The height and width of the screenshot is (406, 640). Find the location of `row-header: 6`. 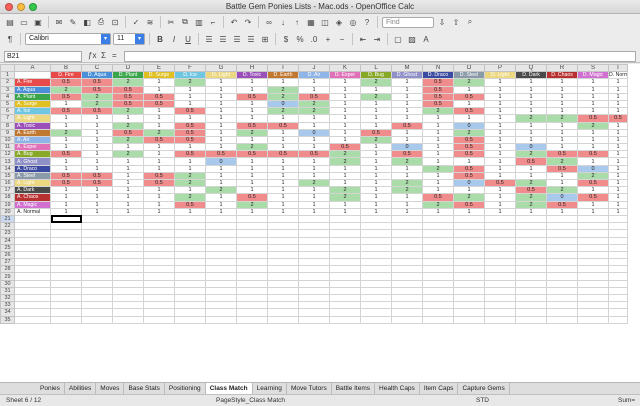

row-header: 6 is located at coordinates (7, 111).